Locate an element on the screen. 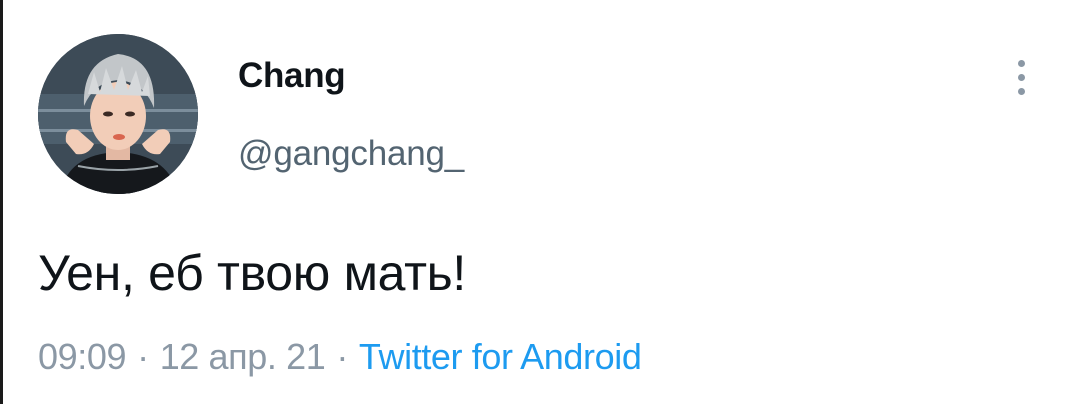  more-options-button is located at coordinates (1022, 78).